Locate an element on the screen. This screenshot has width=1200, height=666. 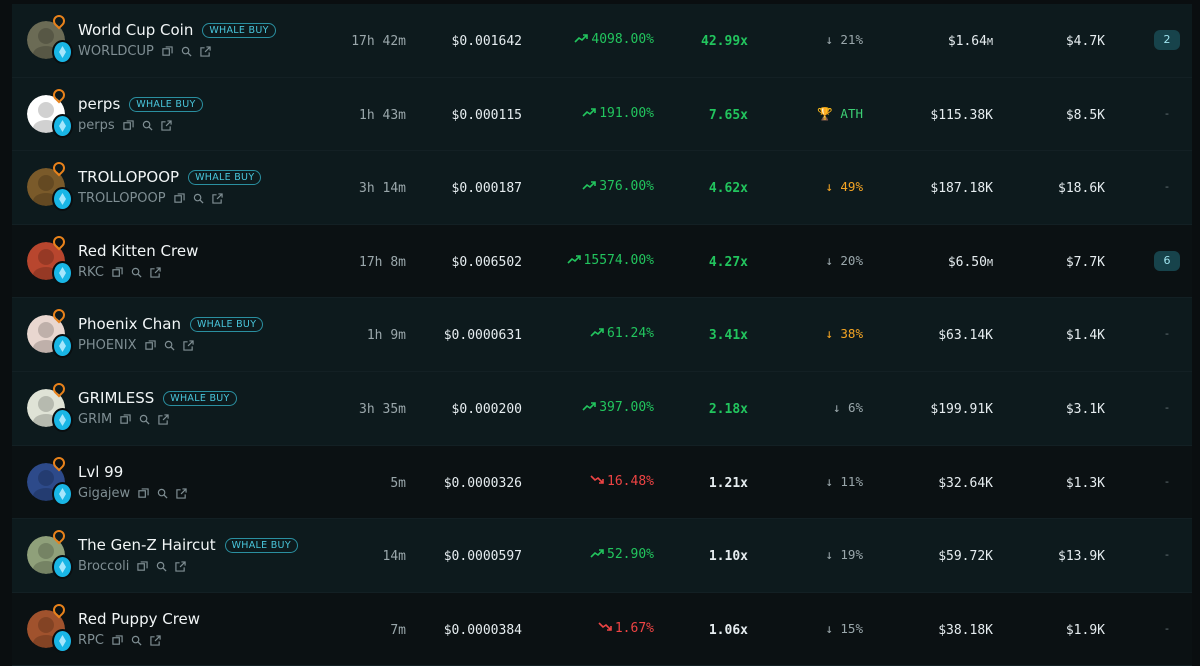
volume: $7.7K is located at coordinates (1085, 262).